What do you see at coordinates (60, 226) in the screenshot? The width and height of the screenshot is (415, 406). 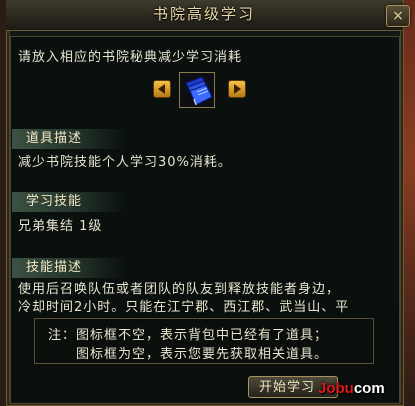 I see `learn-skill-text: 兄弟集结 1级` at bounding box center [60, 226].